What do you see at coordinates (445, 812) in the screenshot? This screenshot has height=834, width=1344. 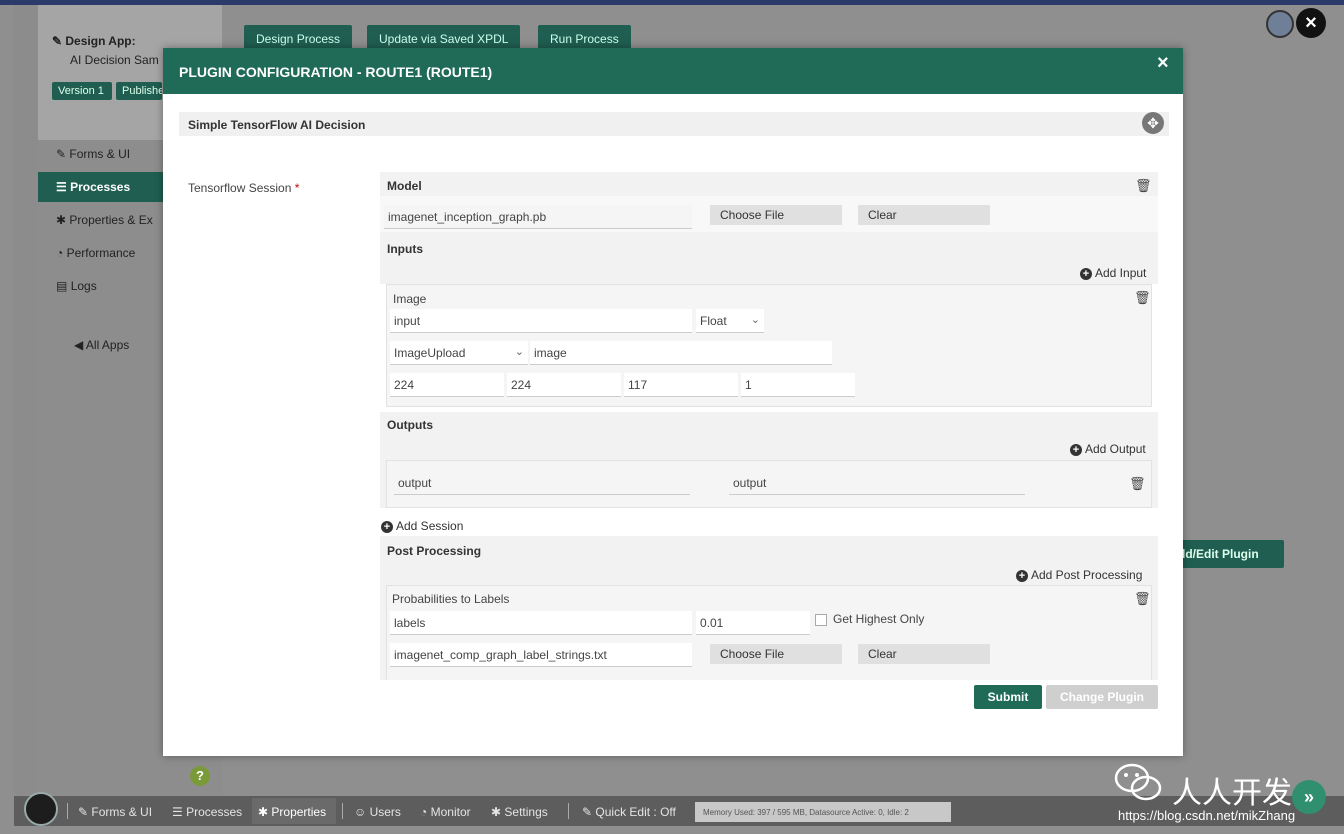 I see `bottom-monitor: ◔ Monitor` at bounding box center [445, 812].